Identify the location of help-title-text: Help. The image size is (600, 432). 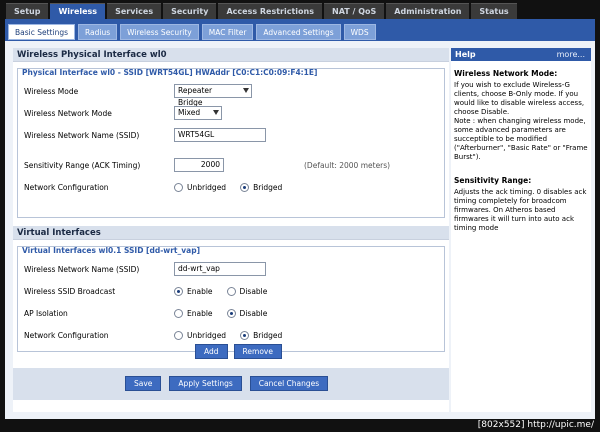
(465, 54).